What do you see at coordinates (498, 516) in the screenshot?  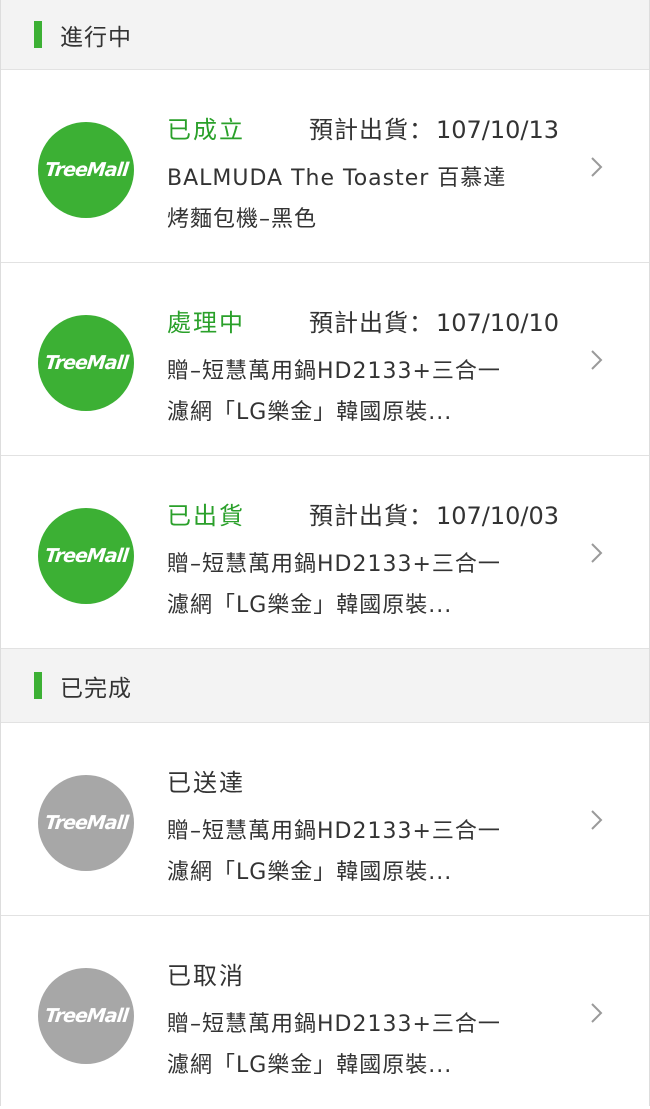 I see `ship-date: 107/10/03` at bounding box center [498, 516].